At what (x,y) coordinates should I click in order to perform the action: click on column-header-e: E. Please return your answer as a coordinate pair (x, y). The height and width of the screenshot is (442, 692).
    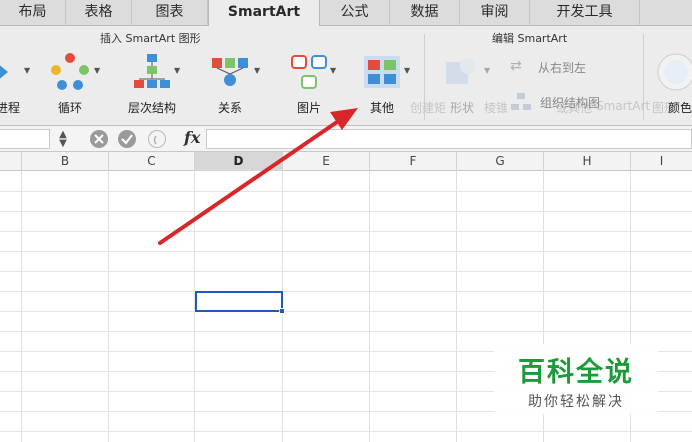
    Looking at the image, I should click on (326, 161).